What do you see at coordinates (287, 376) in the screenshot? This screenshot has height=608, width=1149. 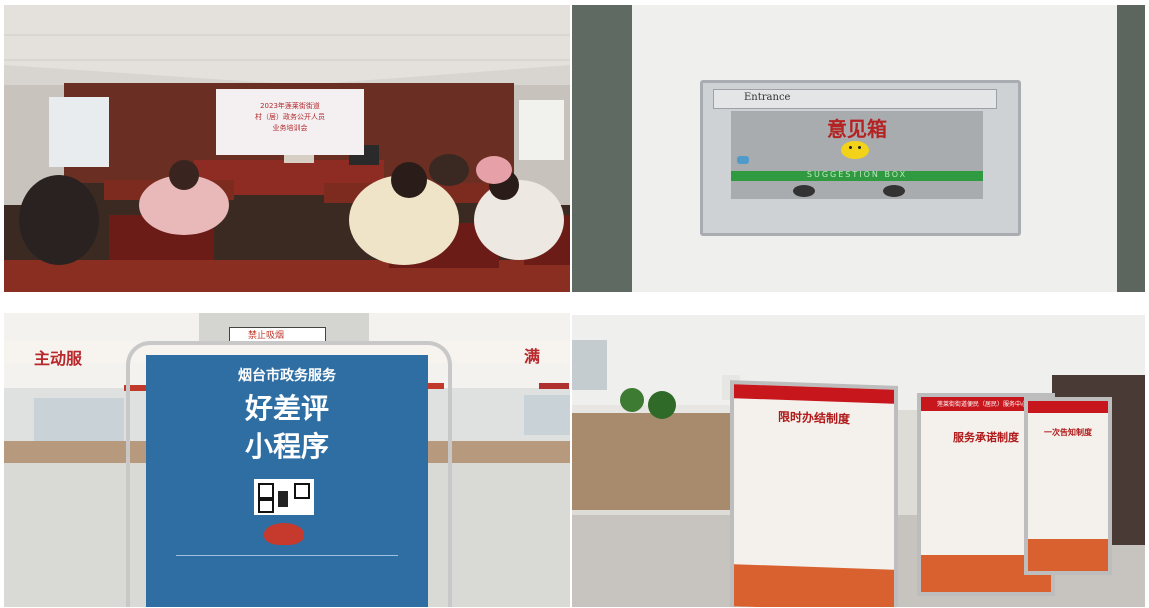 I see `poster-org: 烟台市政务服务` at bounding box center [287, 376].